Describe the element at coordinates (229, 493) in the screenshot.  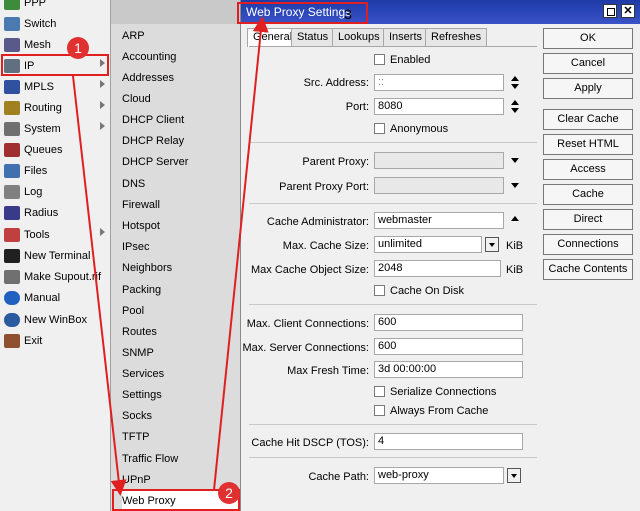
I see `step-badge-2: 2` at that location.